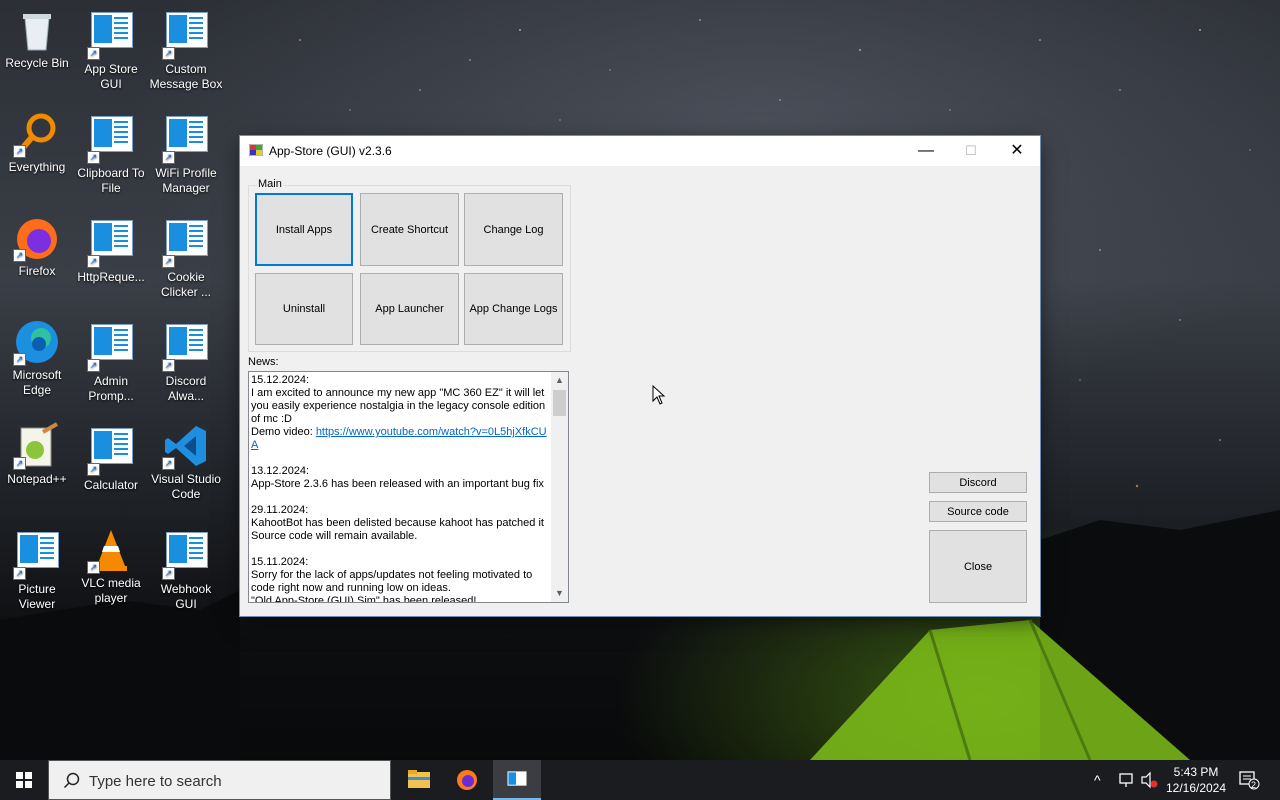 This screenshot has height=800, width=1280. I want to click on taskbar-clock: 5:43 PM 12/16/2024, so click(1196, 780).